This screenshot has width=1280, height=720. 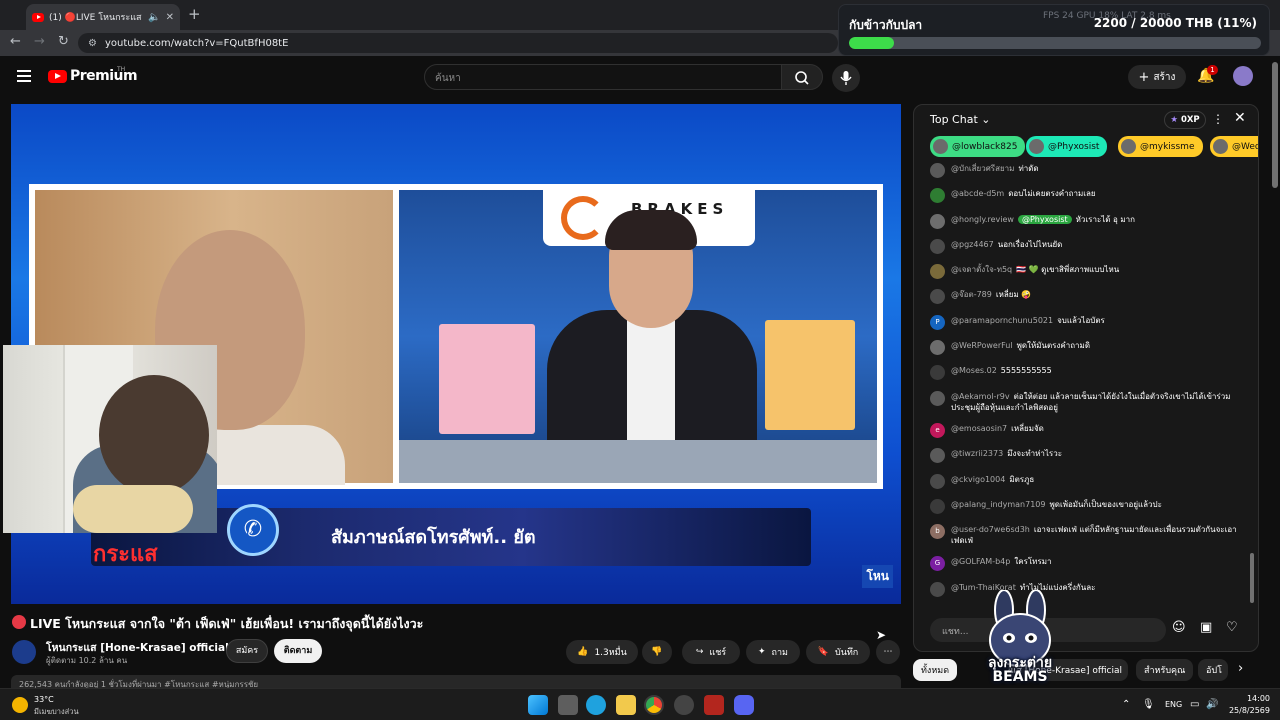 What do you see at coordinates (654, 705) in the screenshot?
I see `chrome-icon` at bounding box center [654, 705].